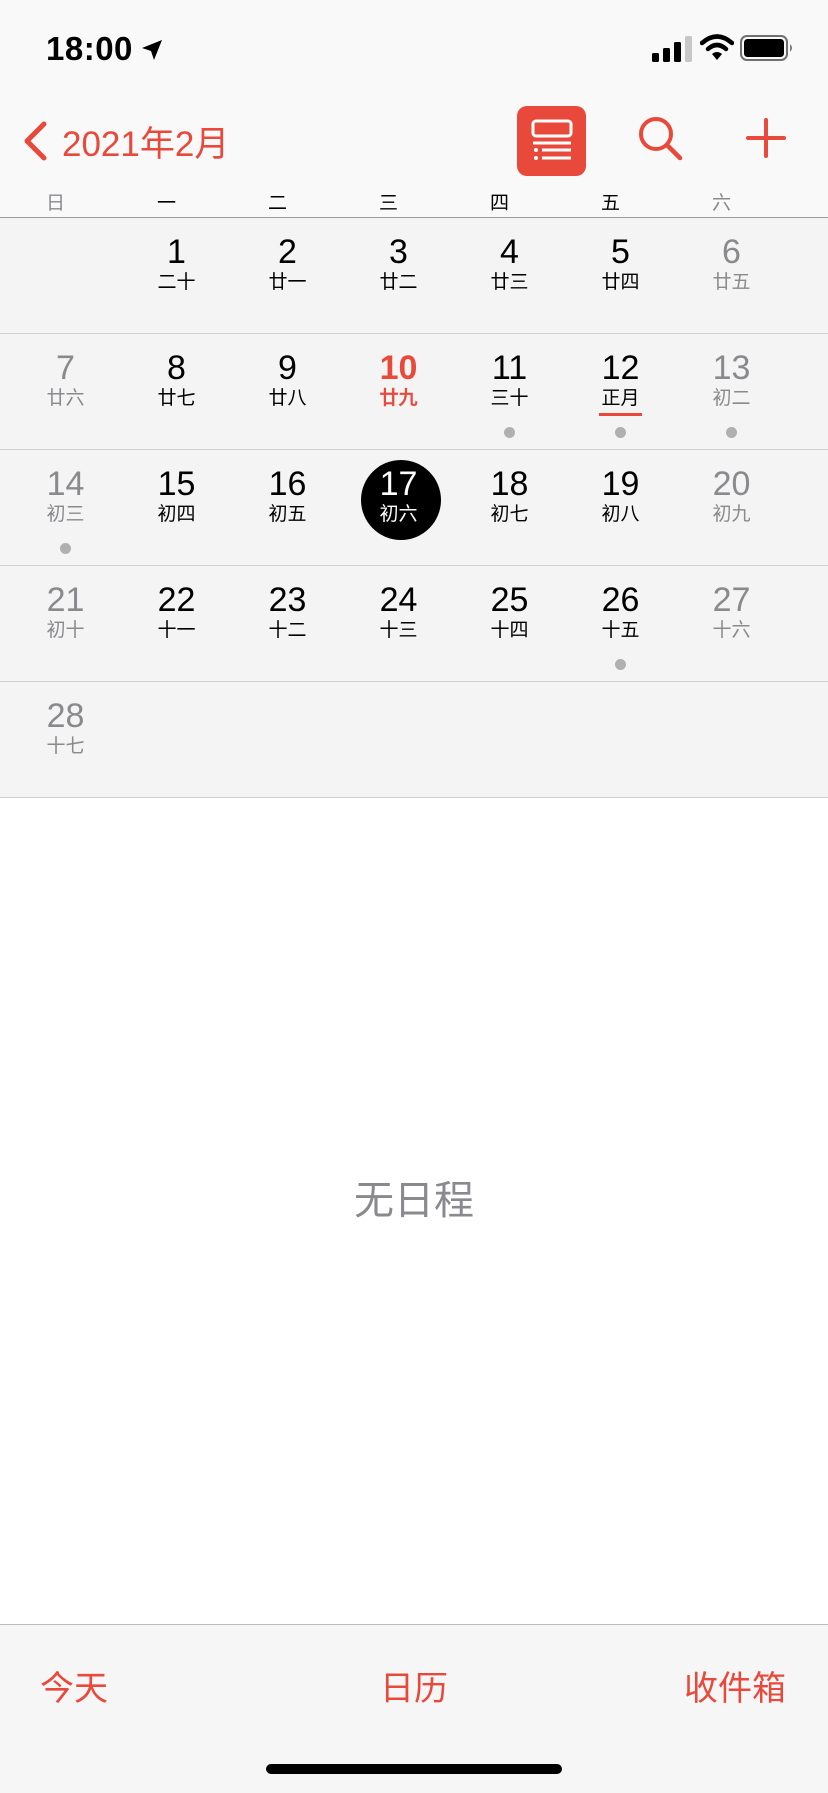  I want to click on day-number: 4, so click(509, 252).